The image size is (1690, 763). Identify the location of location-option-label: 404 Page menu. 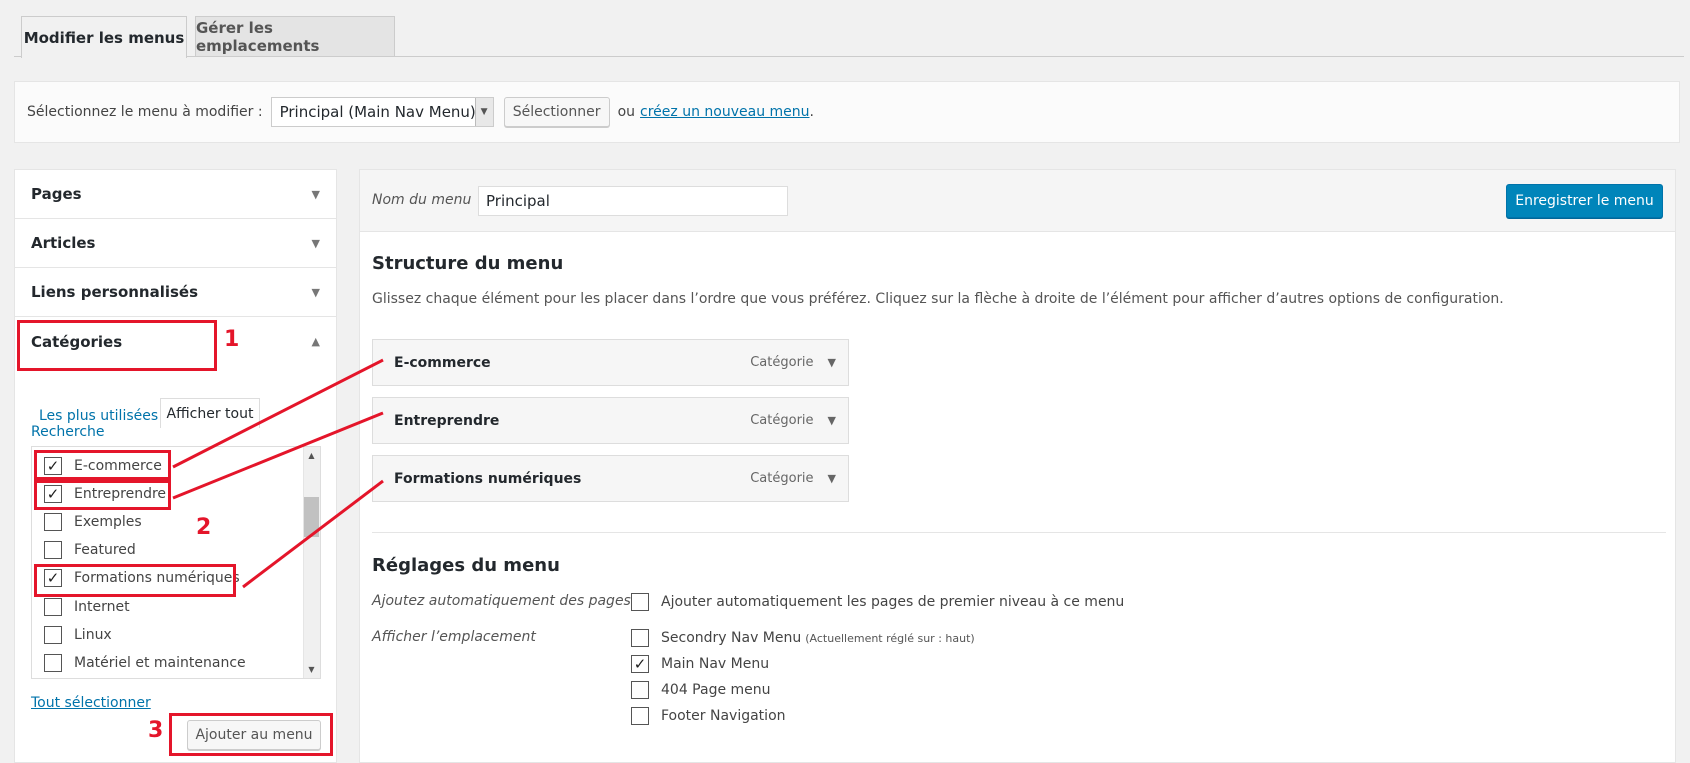
(716, 690).